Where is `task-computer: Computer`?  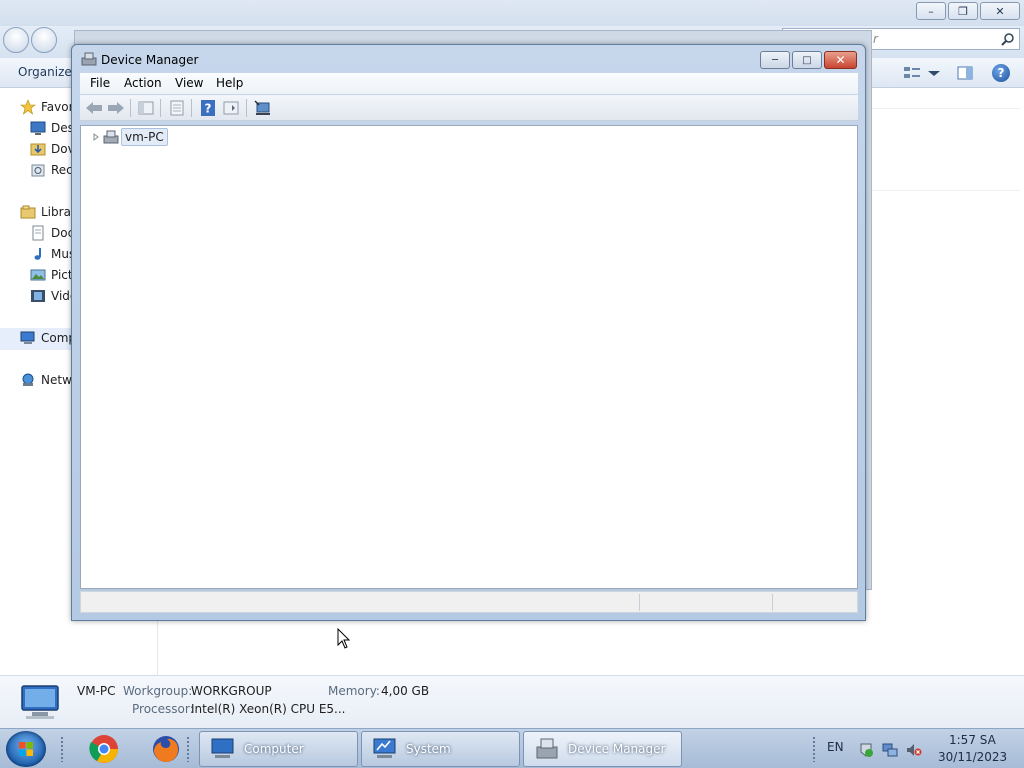 task-computer: Computer is located at coordinates (278, 749).